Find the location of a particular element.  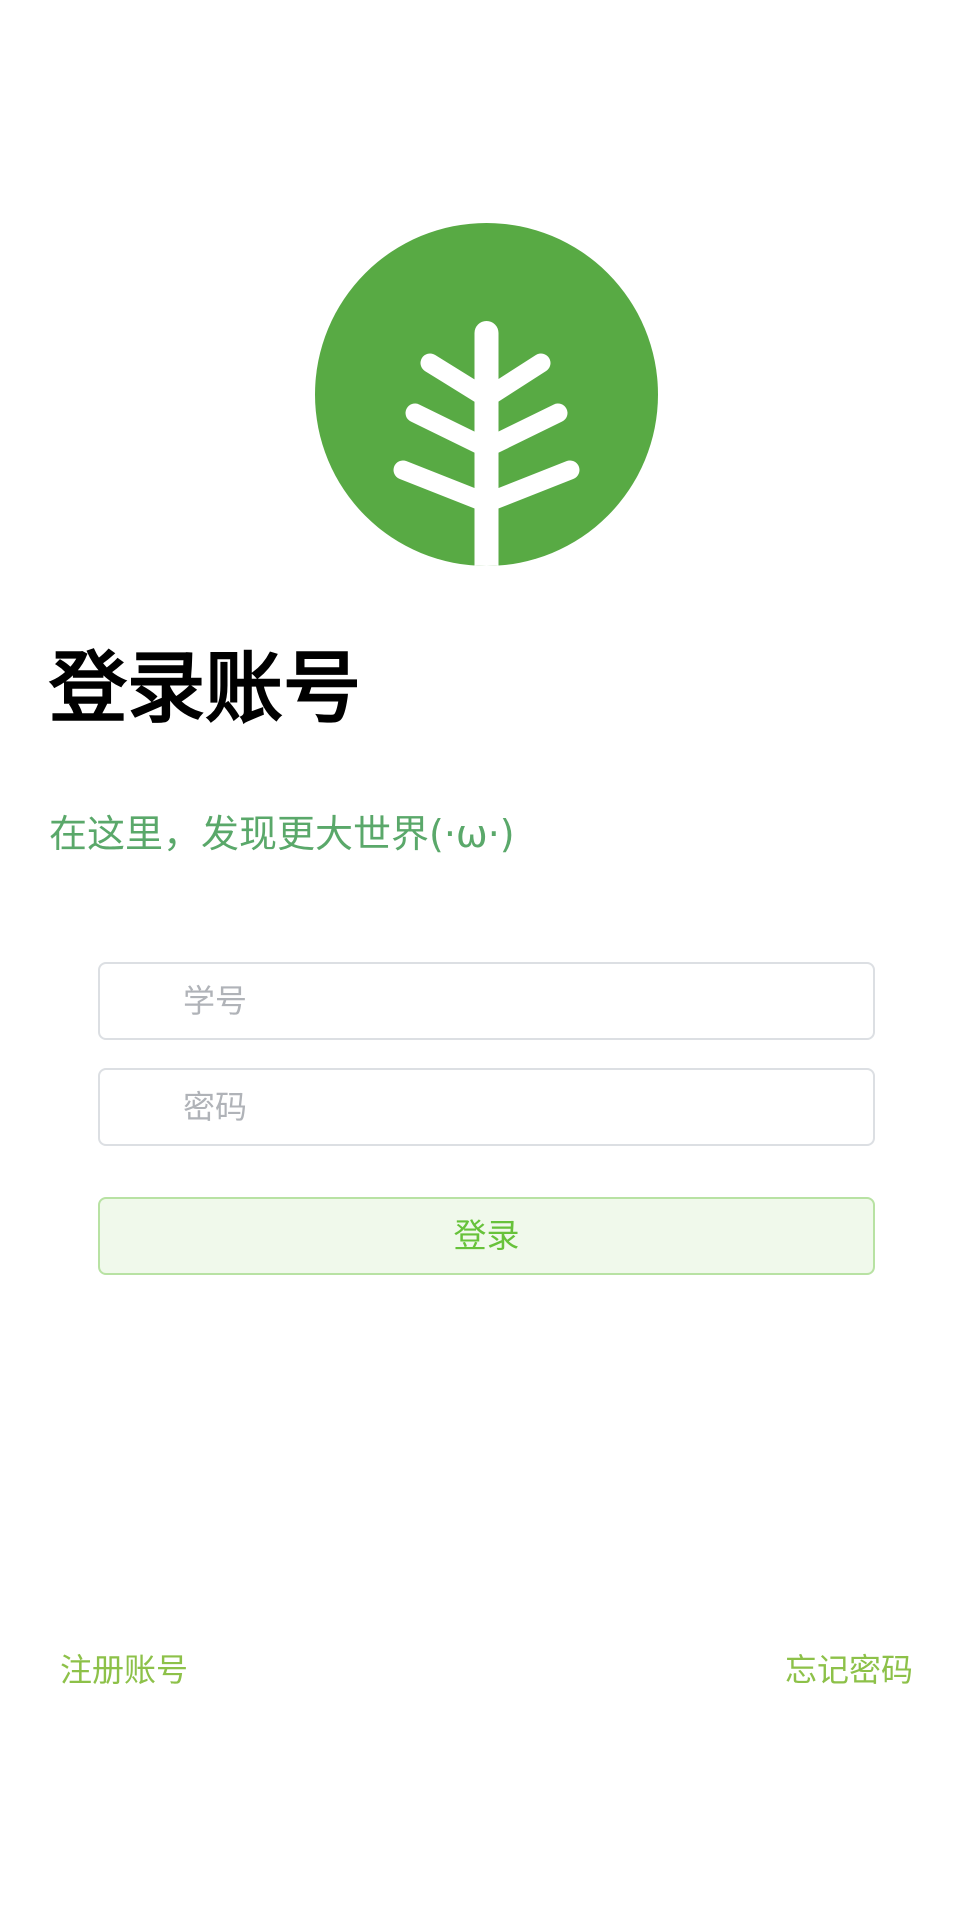

register-account-link: 注册账号 is located at coordinates (124, 1670).